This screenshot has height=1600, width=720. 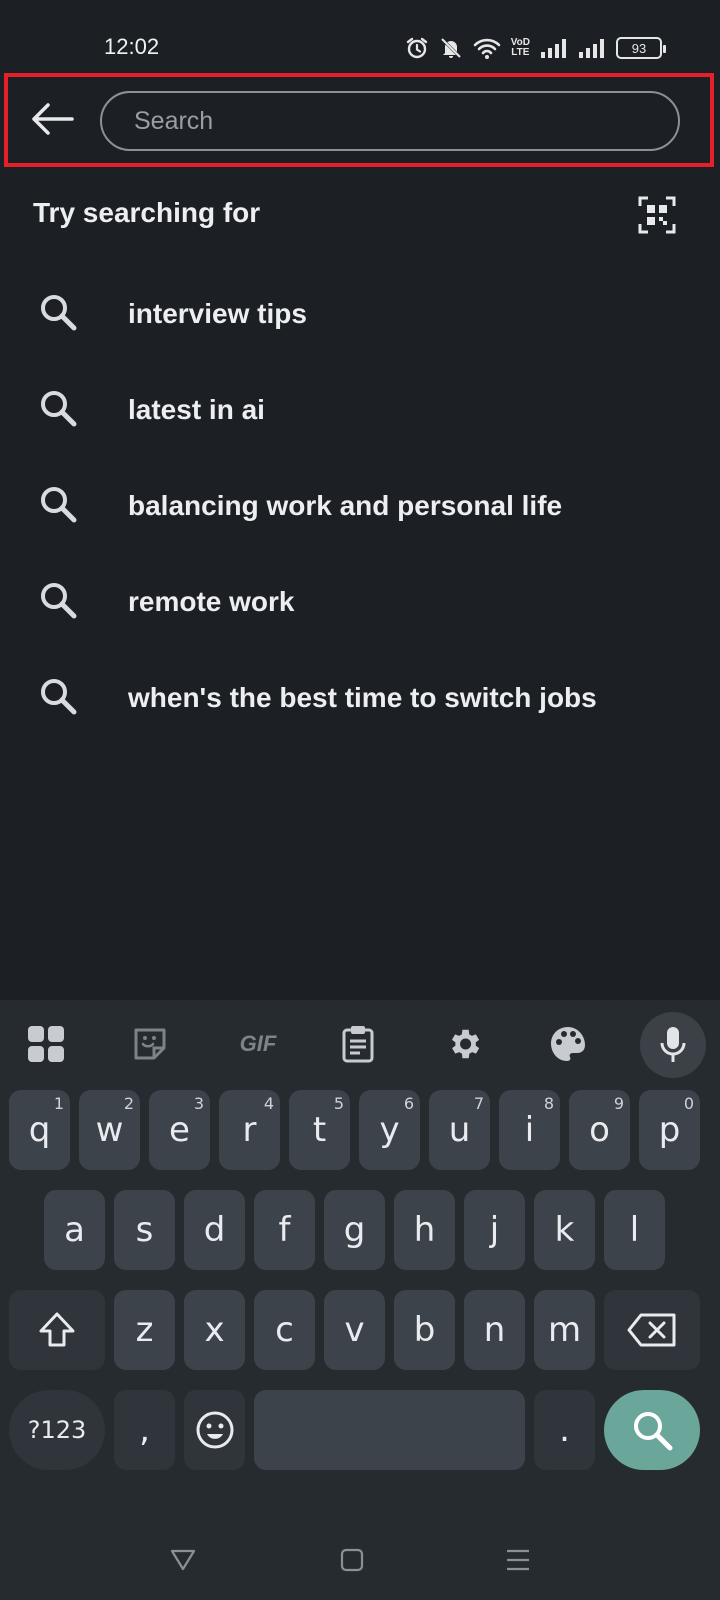 I want to click on network-type-icon: VoD LTE, so click(x=520, y=47).